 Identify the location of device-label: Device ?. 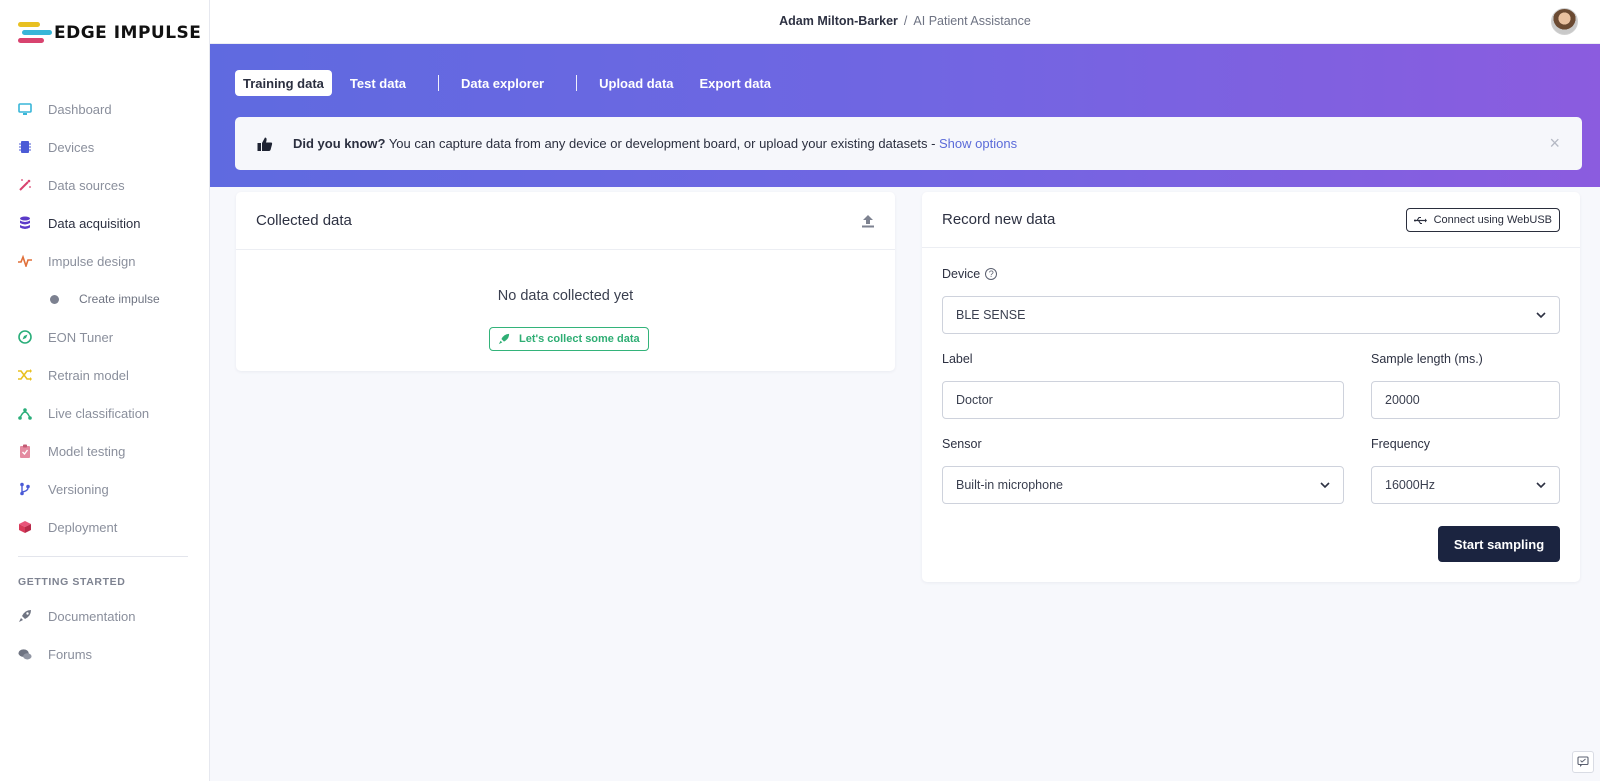
(970, 274).